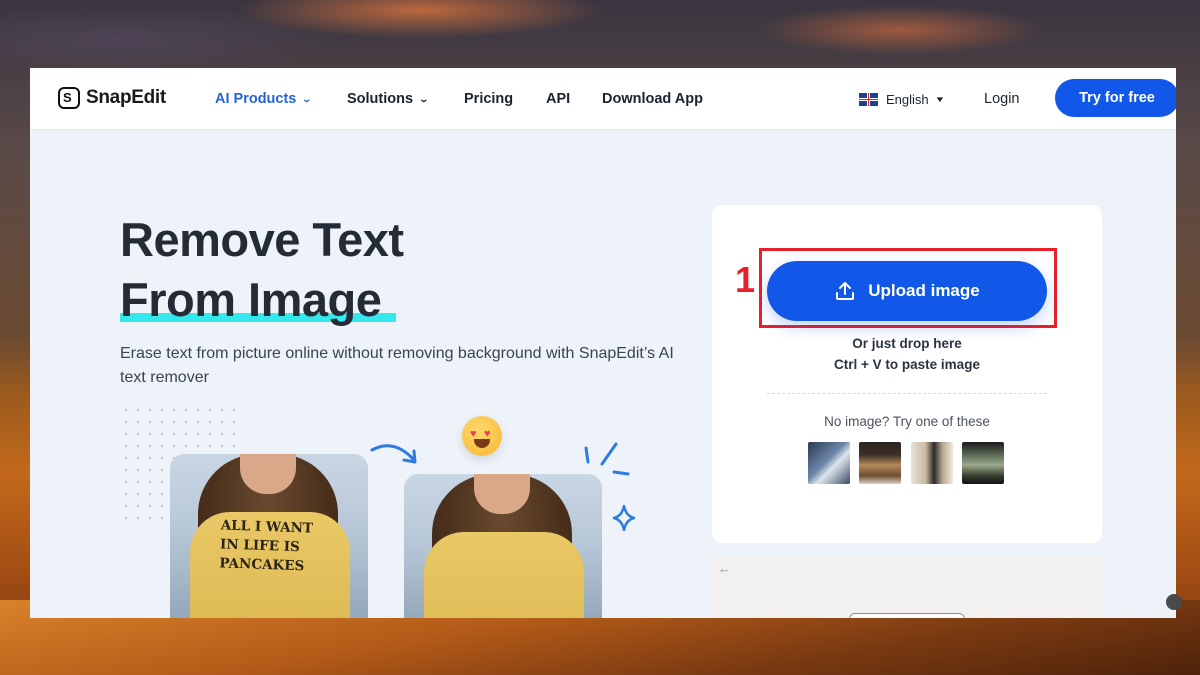 The image size is (1200, 675). Describe the element at coordinates (380, 99) in the screenshot. I see `nav-solutions-label: Solutions` at that location.